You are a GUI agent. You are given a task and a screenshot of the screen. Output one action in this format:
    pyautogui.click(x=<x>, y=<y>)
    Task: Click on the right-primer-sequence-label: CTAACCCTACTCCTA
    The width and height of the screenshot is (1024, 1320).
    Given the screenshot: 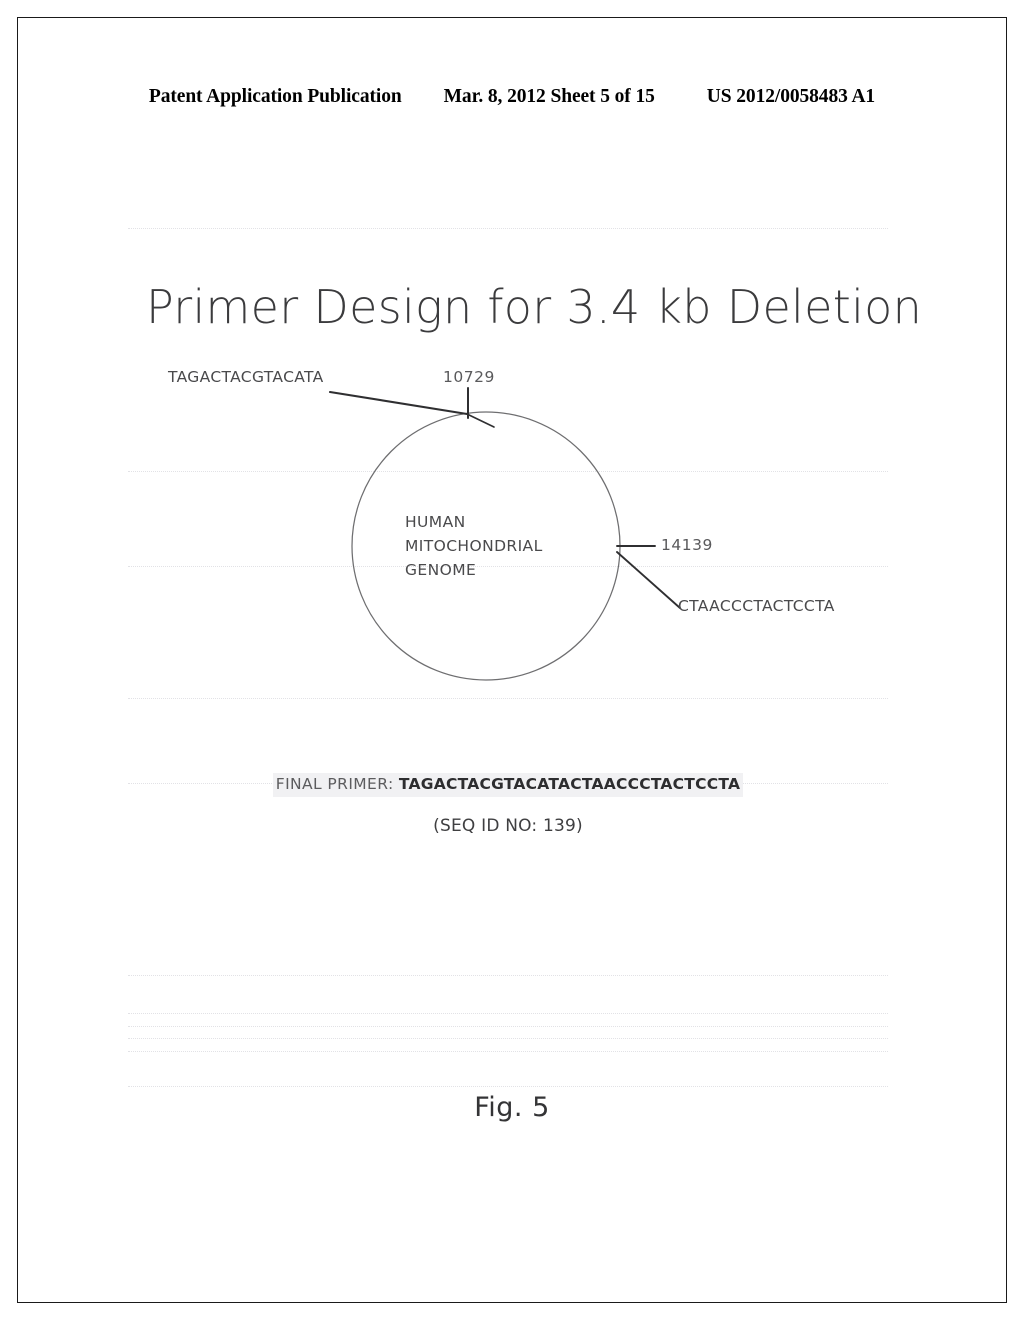 What is the action you would take?
    pyautogui.click(x=756, y=606)
    